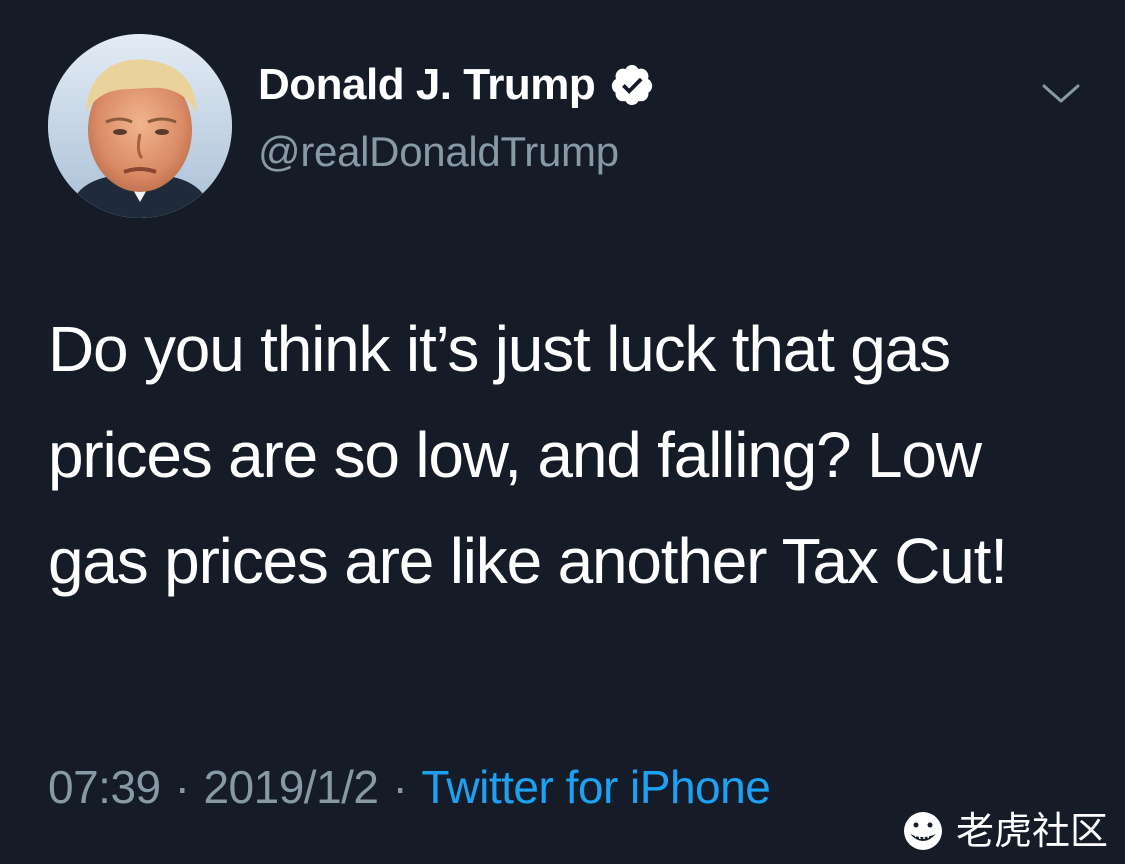 The image size is (1125, 864). What do you see at coordinates (1032, 831) in the screenshot?
I see `watermark-text: 老虎社区` at bounding box center [1032, 831].